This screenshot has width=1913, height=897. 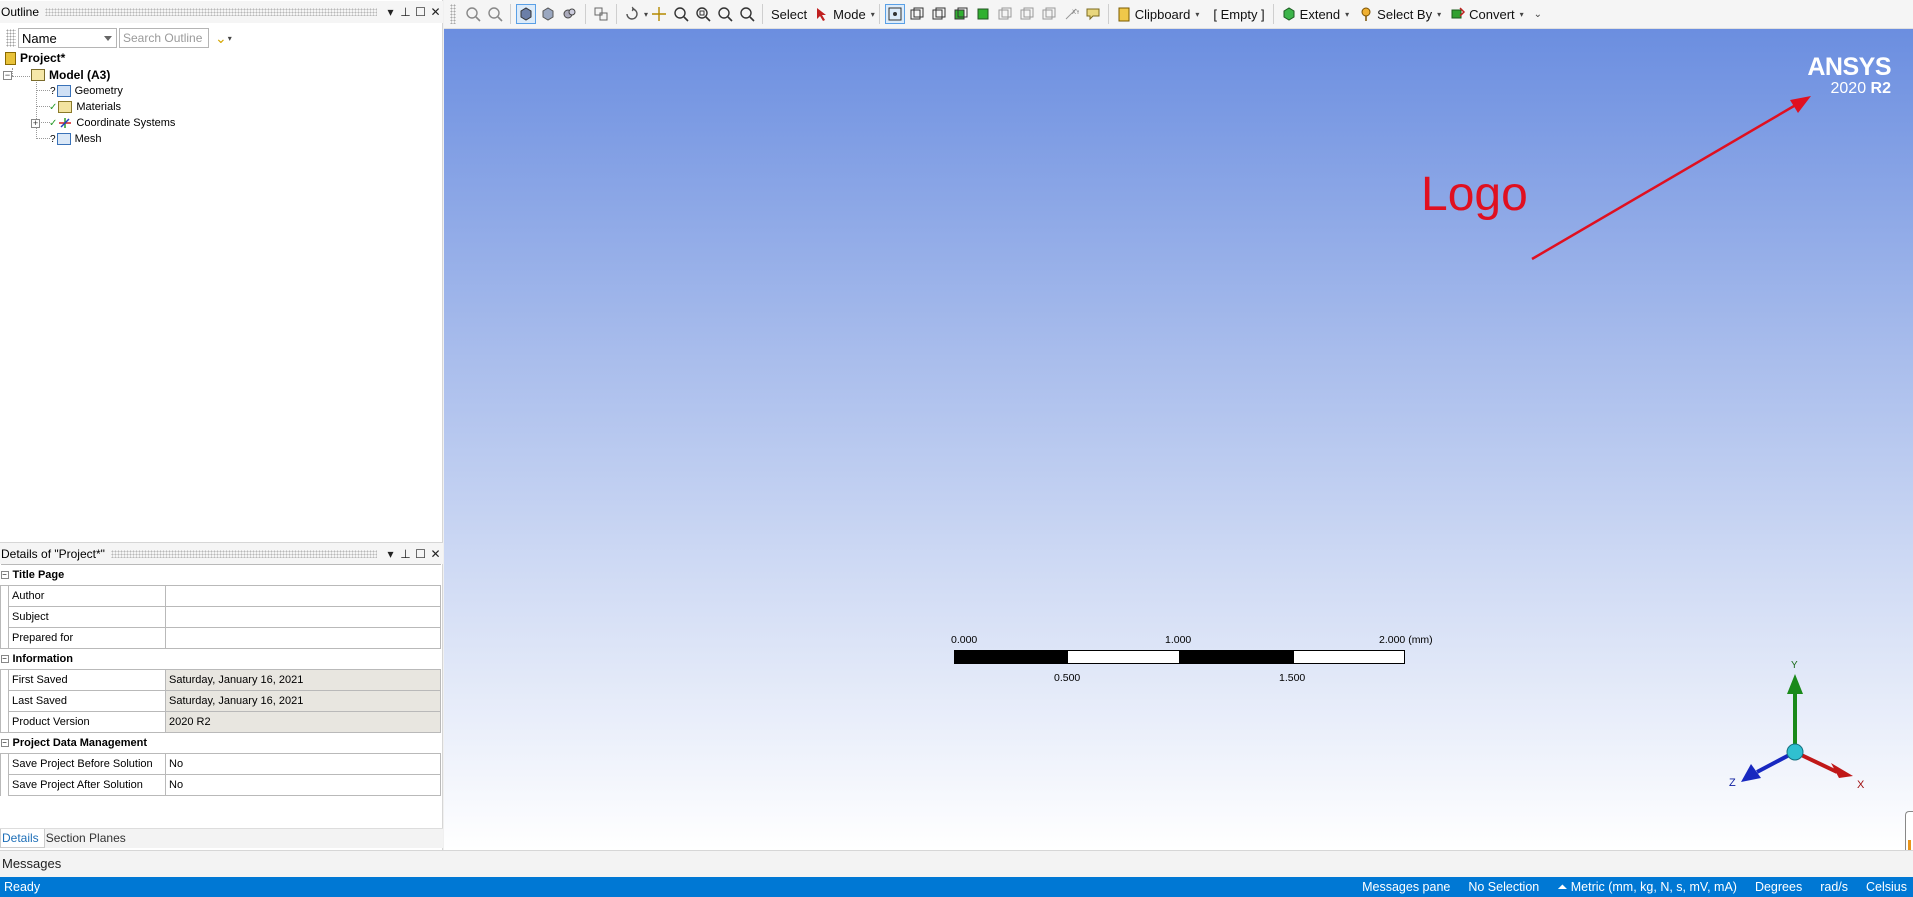 What do you see at coordinates (747, 14) in the screenshot?
I see `magnifier-icon` at bounding box center [747, 14].